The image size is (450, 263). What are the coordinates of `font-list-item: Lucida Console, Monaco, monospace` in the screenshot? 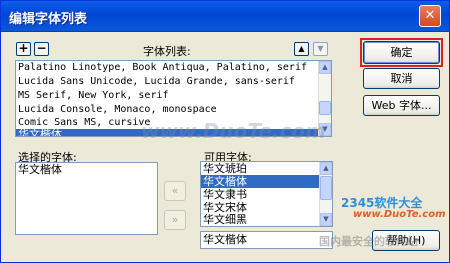 It's located at (173, 110).